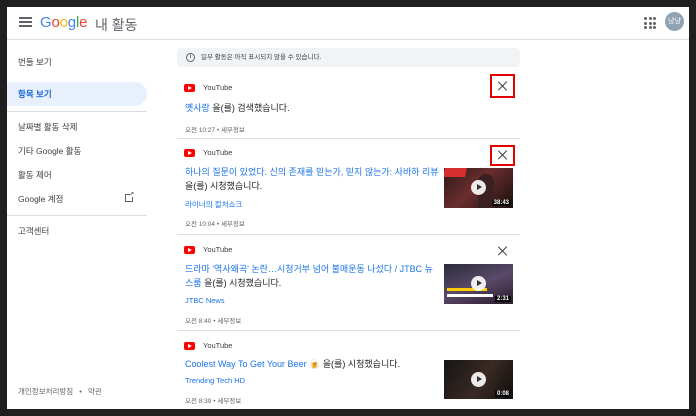 This screenshot has height=416, width=696. What do you see at coordinates (470, 295) in the screenshot?
I see `thumbnail-caption` at bounding box center [470, 295].